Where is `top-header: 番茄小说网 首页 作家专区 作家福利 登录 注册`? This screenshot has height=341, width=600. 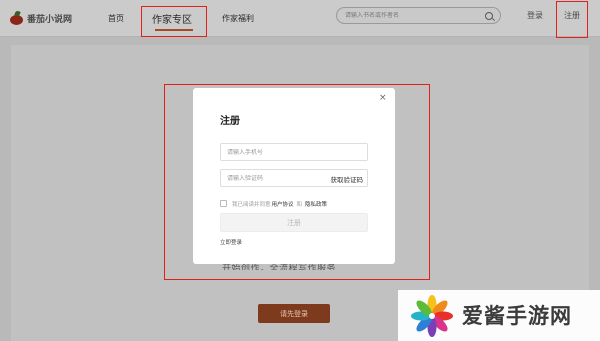
top-header: 番茄小说网 首页 作家专区 作家福利 登录 注册 is located at coordinates (300, 18).